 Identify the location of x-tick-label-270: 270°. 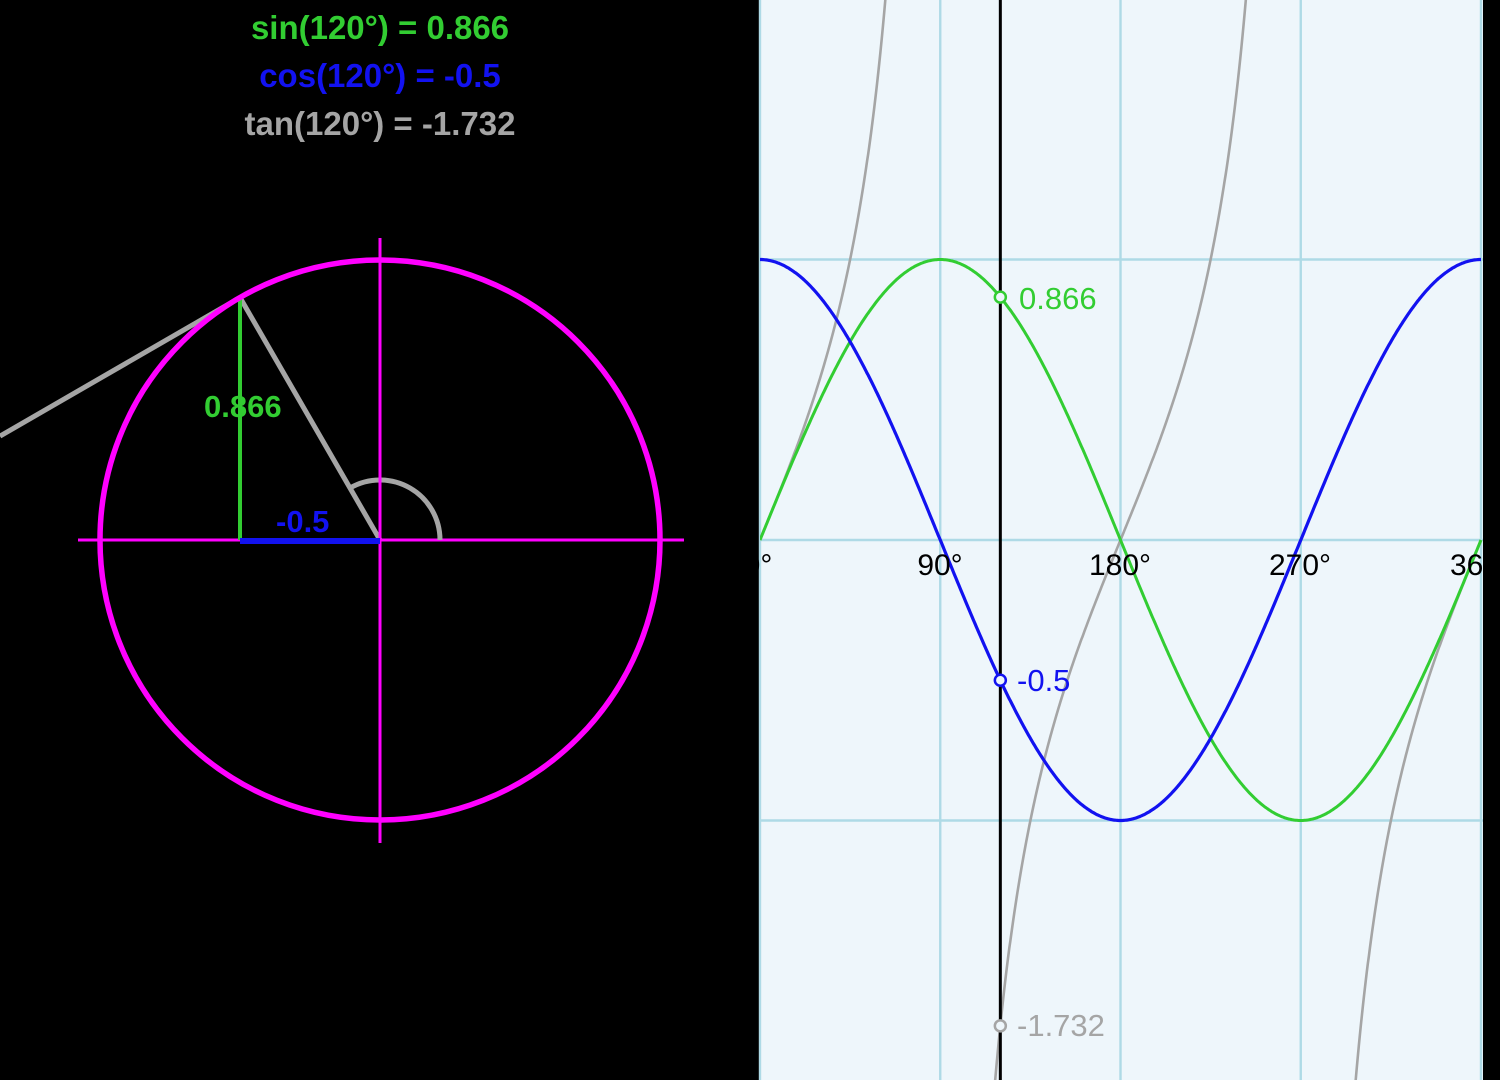
(1300, 565).